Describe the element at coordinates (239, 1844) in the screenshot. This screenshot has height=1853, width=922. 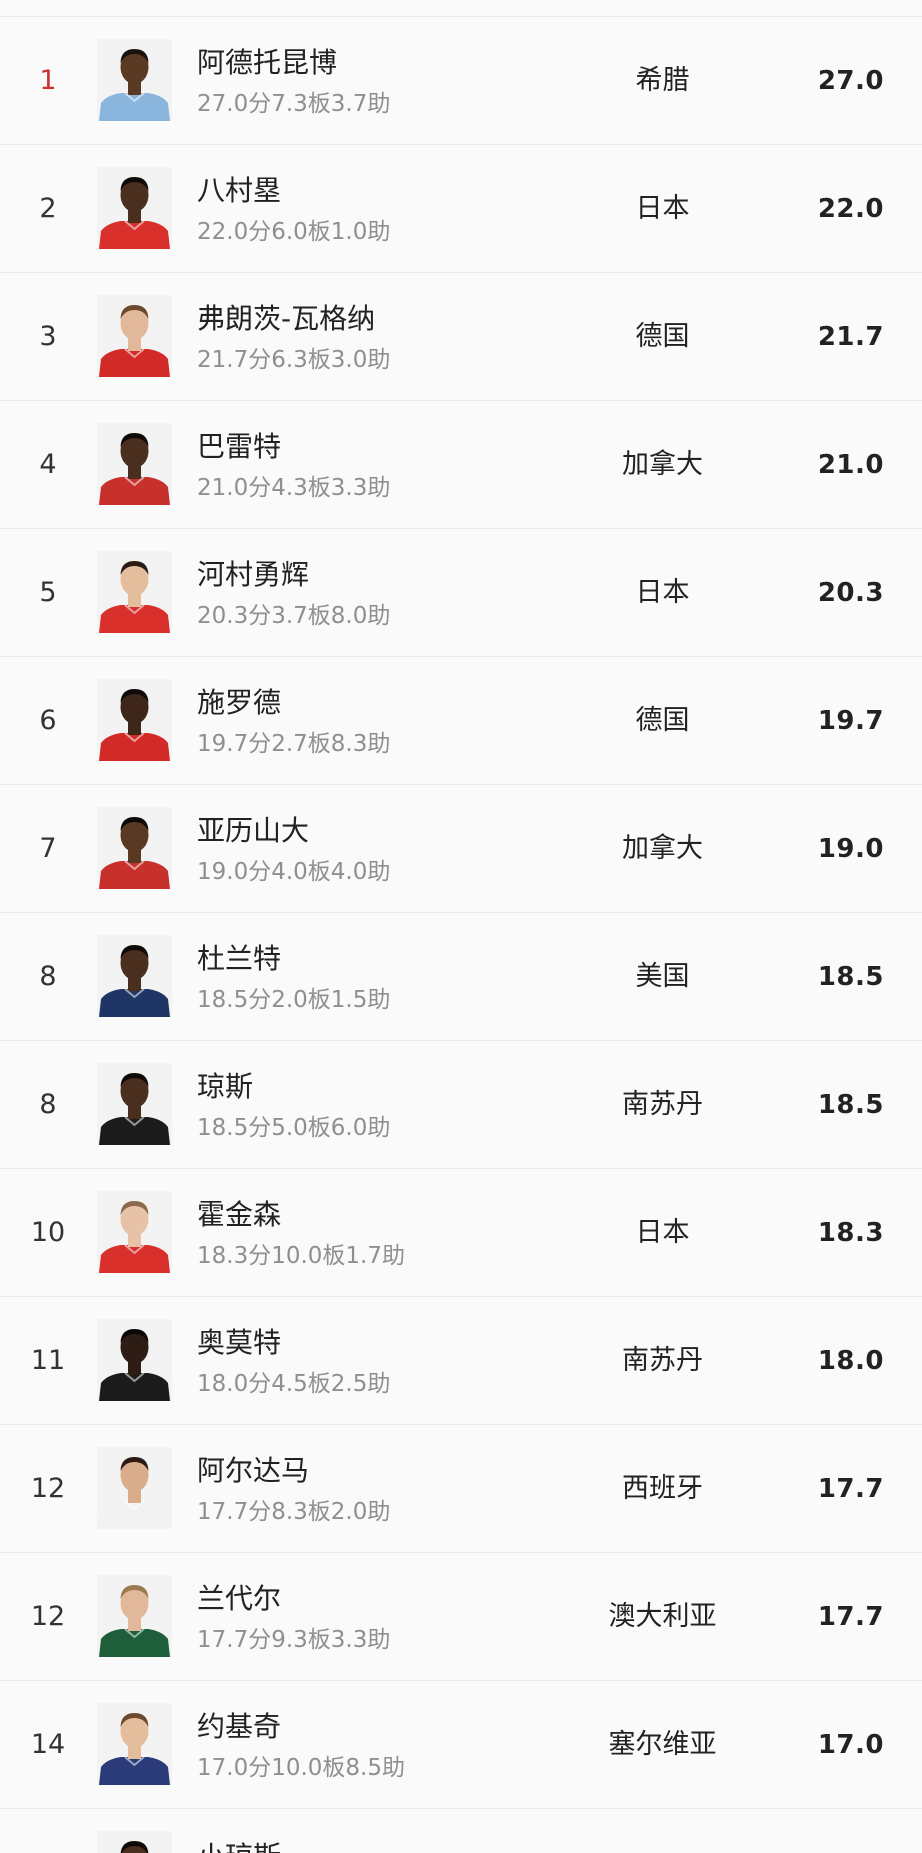
I see `player-name: 小琼斯` at that location.